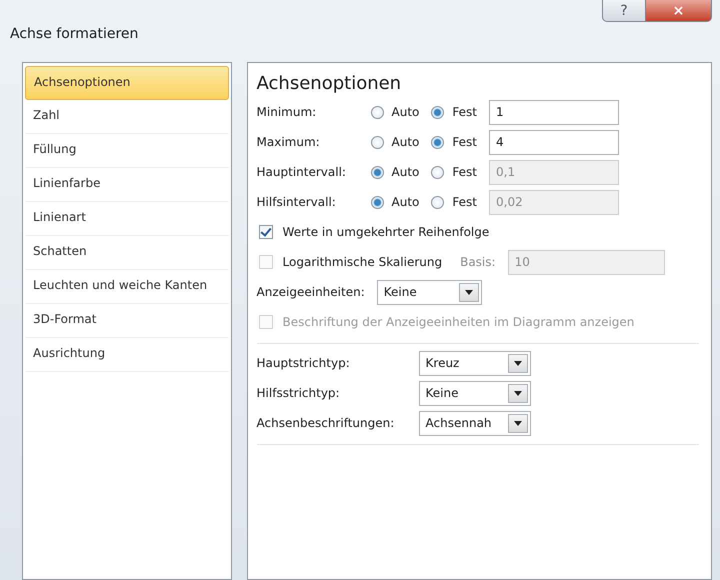 The height and width of the screenshot is (580, 720). Describe the element at coordinates (74, 34) in the screenshot. I see `window-title: Achse formatieren` at that location.